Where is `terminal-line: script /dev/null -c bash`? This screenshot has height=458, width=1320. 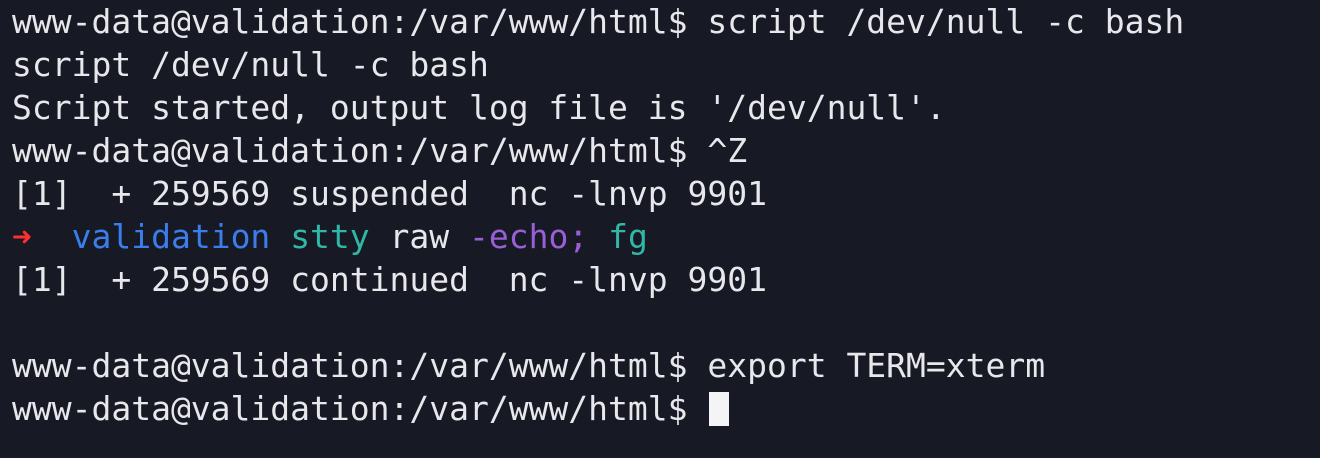
terminal-line: script /dev/null -c bash is located at coordinates (250, 64).